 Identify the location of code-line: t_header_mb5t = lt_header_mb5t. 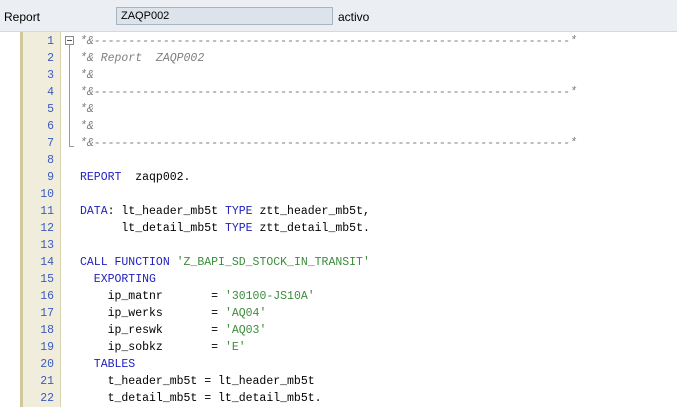
(197, 381).